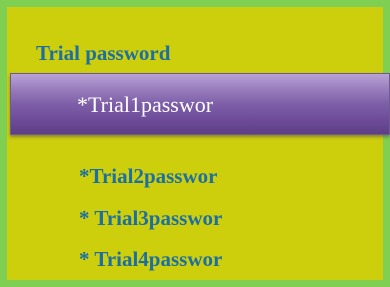 The image size is (390, 287). Describe the element at coordinates (103, 53) in the screenshot. I see `panel-title: Trial password` at that location.